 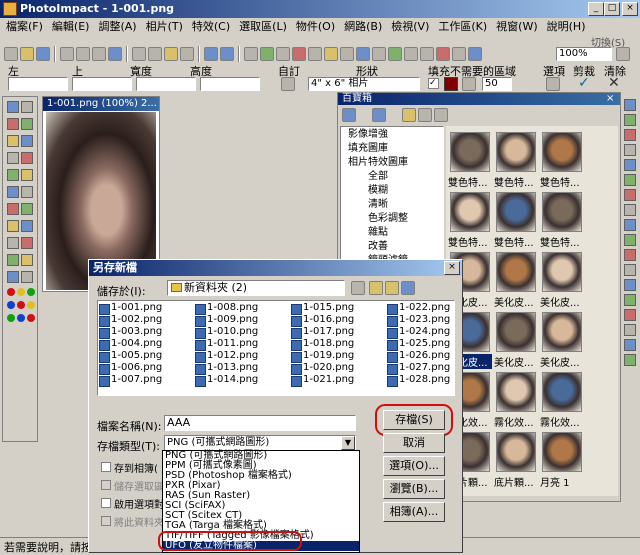 I want to click on panel-nav-icon, so click(x=379, y=115).